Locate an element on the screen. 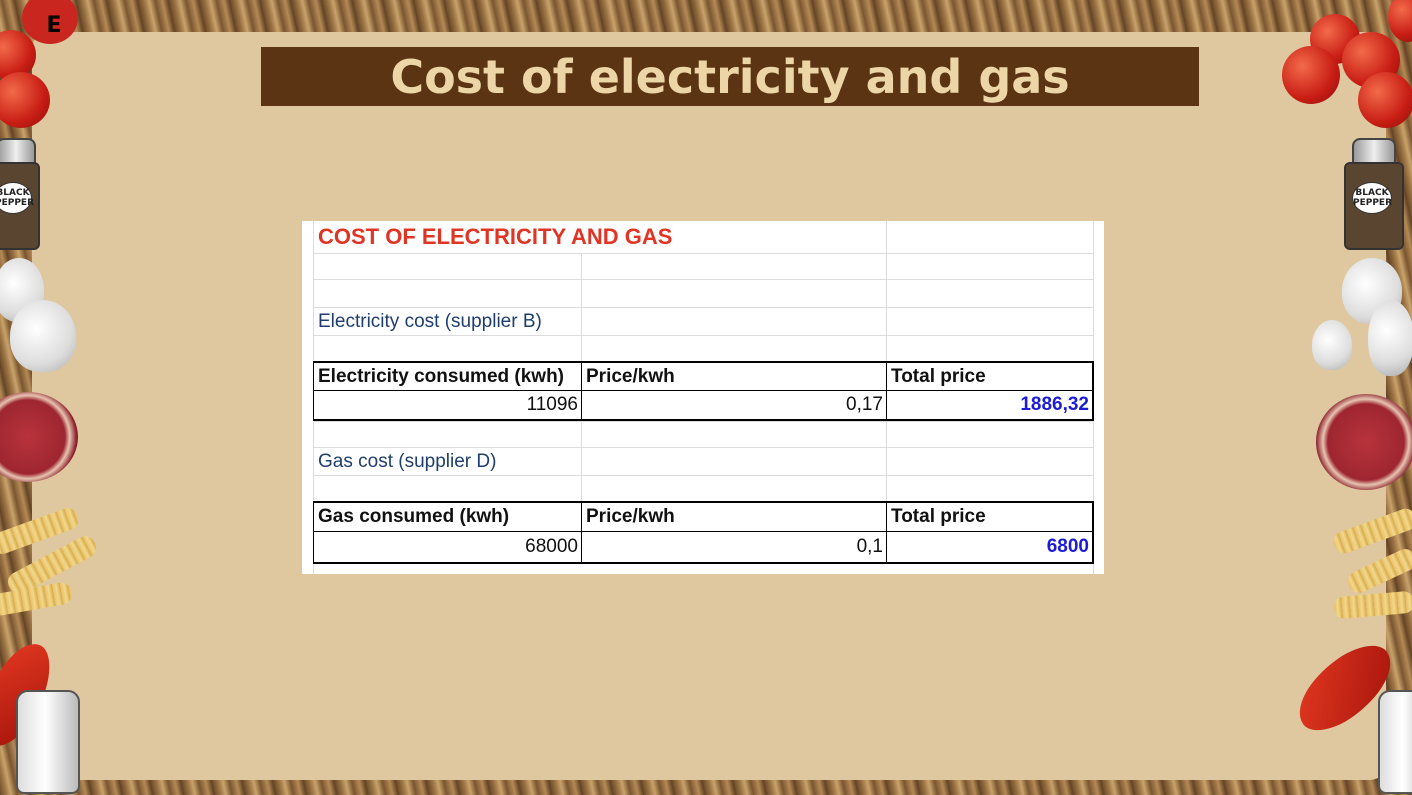 The image size is (1412, 795). electricity-col-price: Price/kwh is located at coordinates (630, 376).